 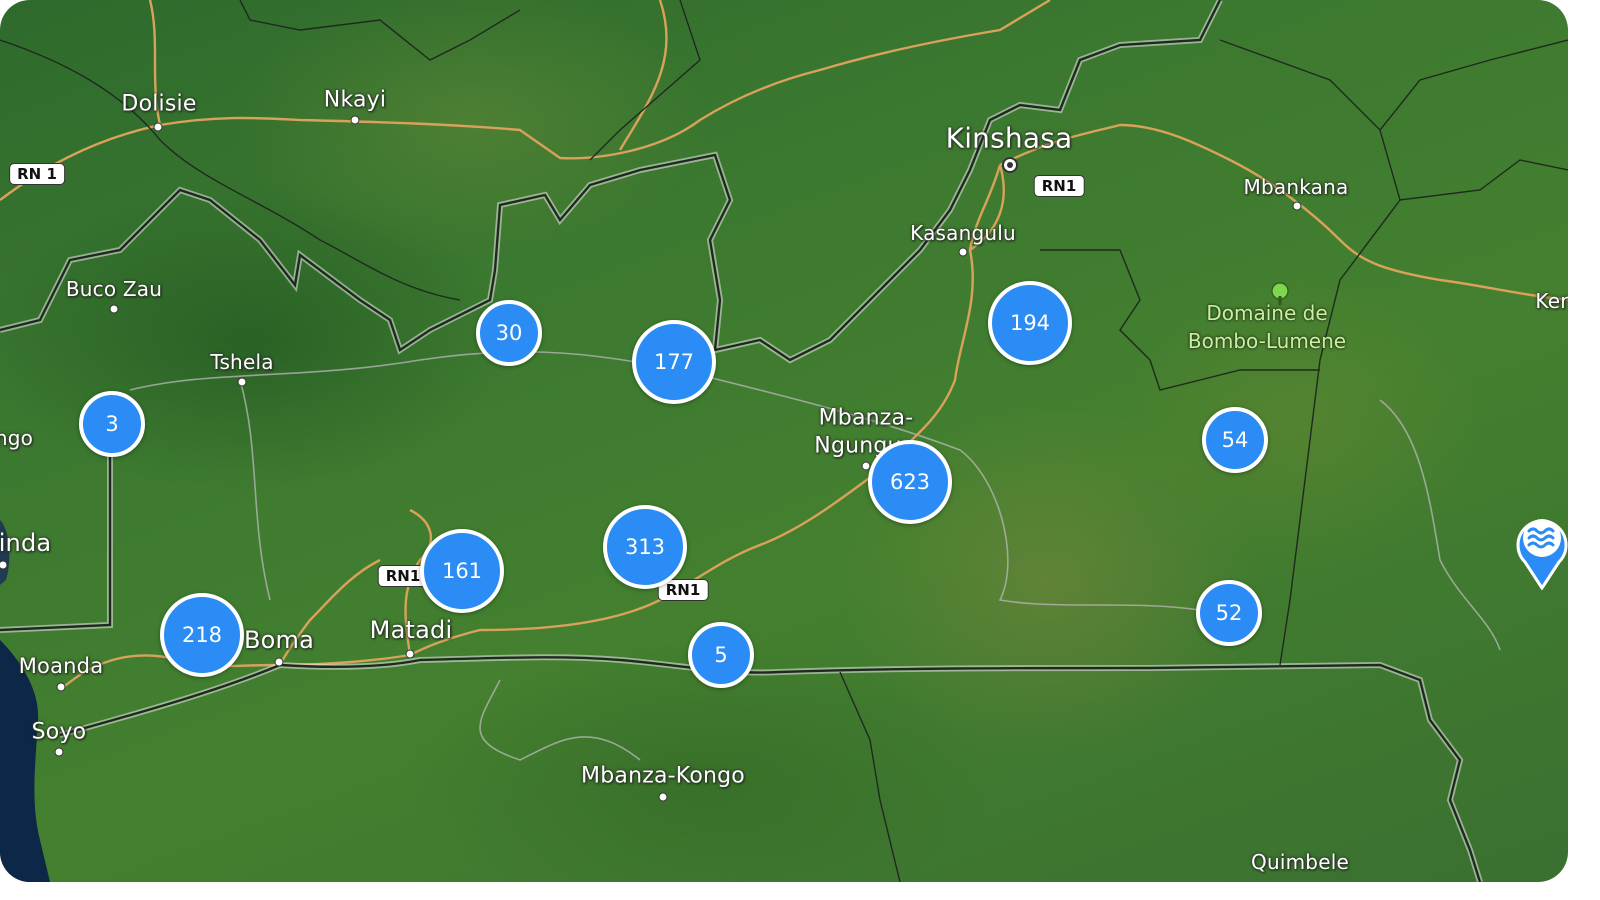 What do you see at coordinates (910, 482) in the screenshot?
I see `cluster-marker: 623` at bounding box center [910, 482].